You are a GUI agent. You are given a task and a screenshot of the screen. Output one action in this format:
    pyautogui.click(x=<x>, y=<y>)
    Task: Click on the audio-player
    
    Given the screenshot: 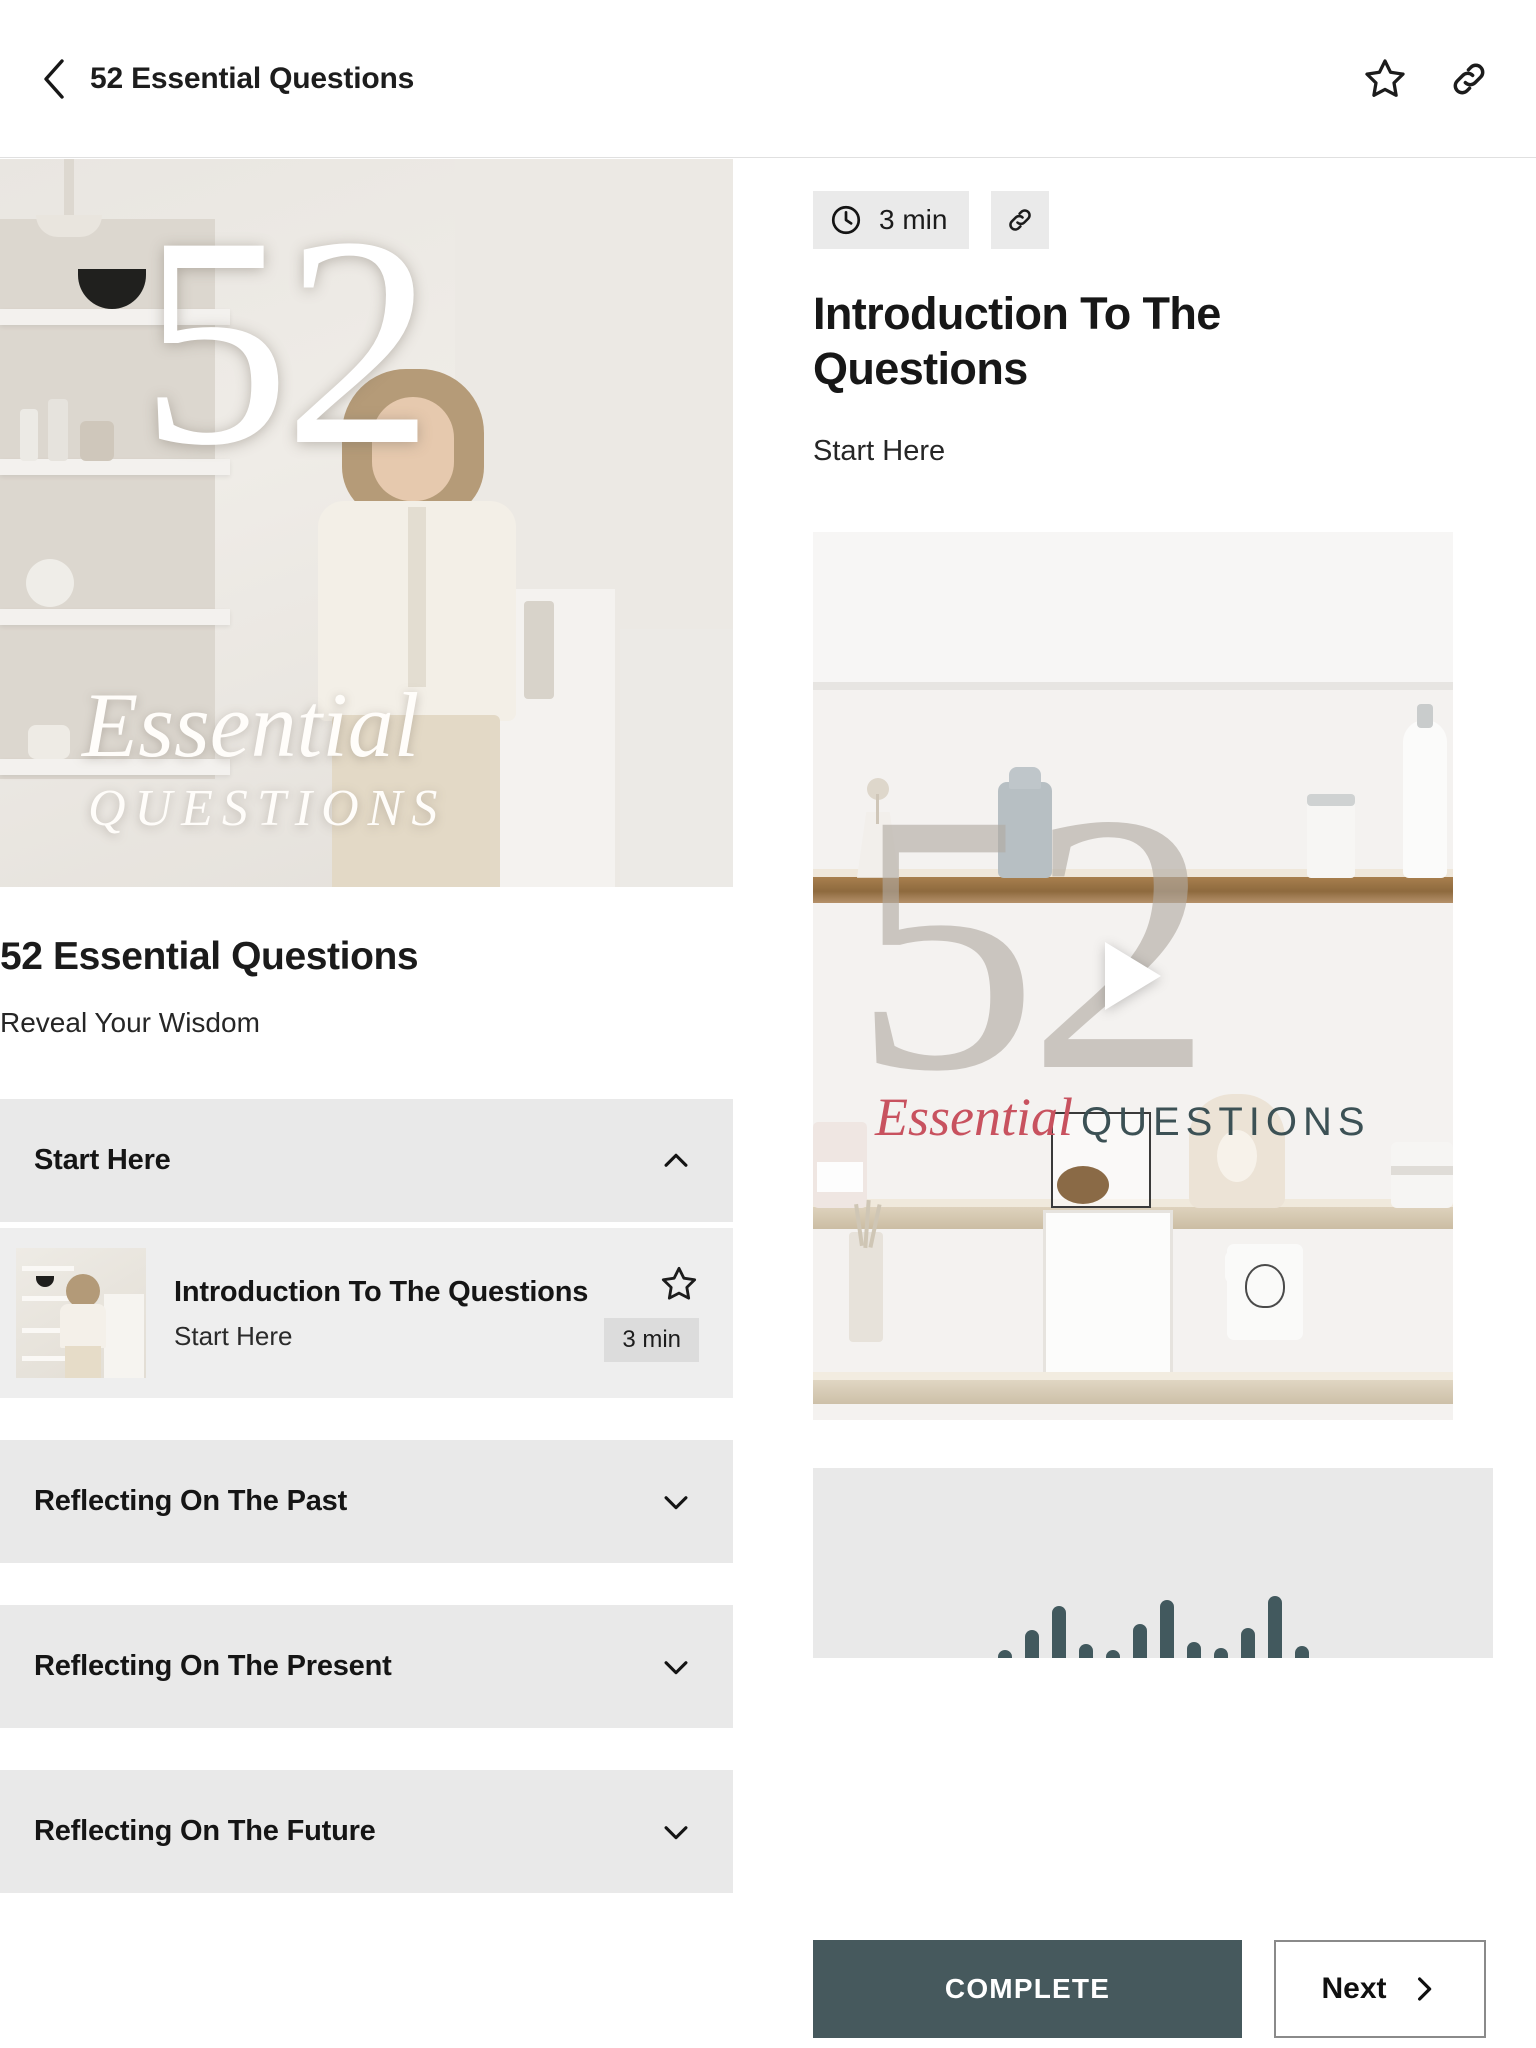 What is the action you would take?
    pyautogui.click(x=1153, y=1562)
    